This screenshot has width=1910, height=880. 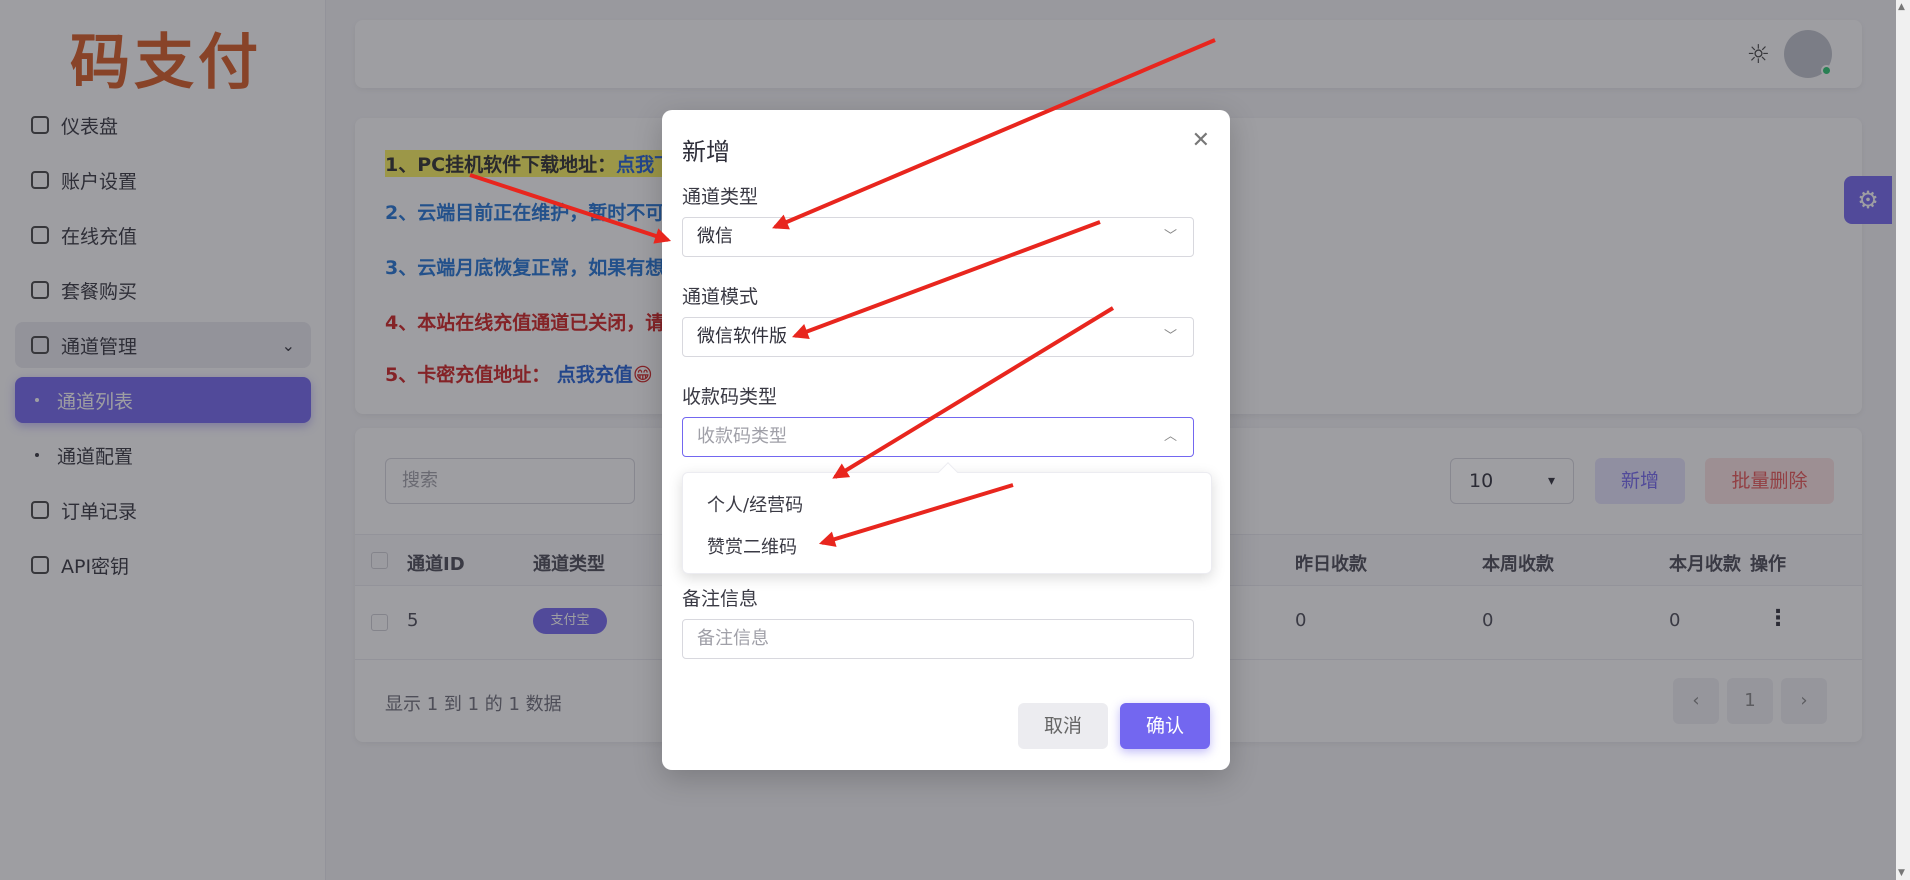 I want to click on qrcode-type-select: 收款码类型 ︿, so click(x=938, y=437).